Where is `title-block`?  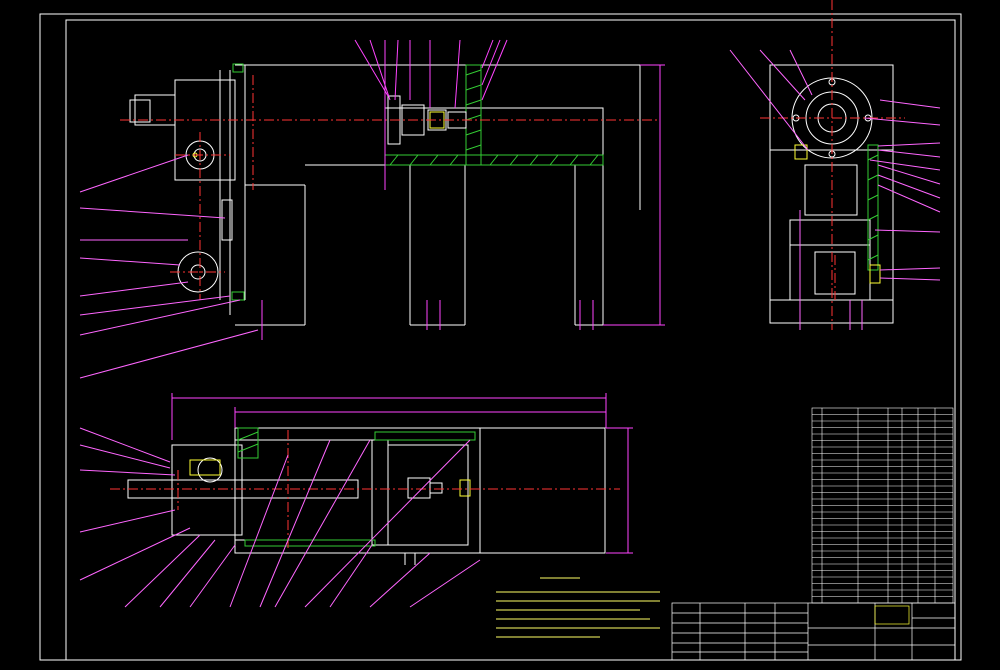
title-block is located at coordinates (813, 631).